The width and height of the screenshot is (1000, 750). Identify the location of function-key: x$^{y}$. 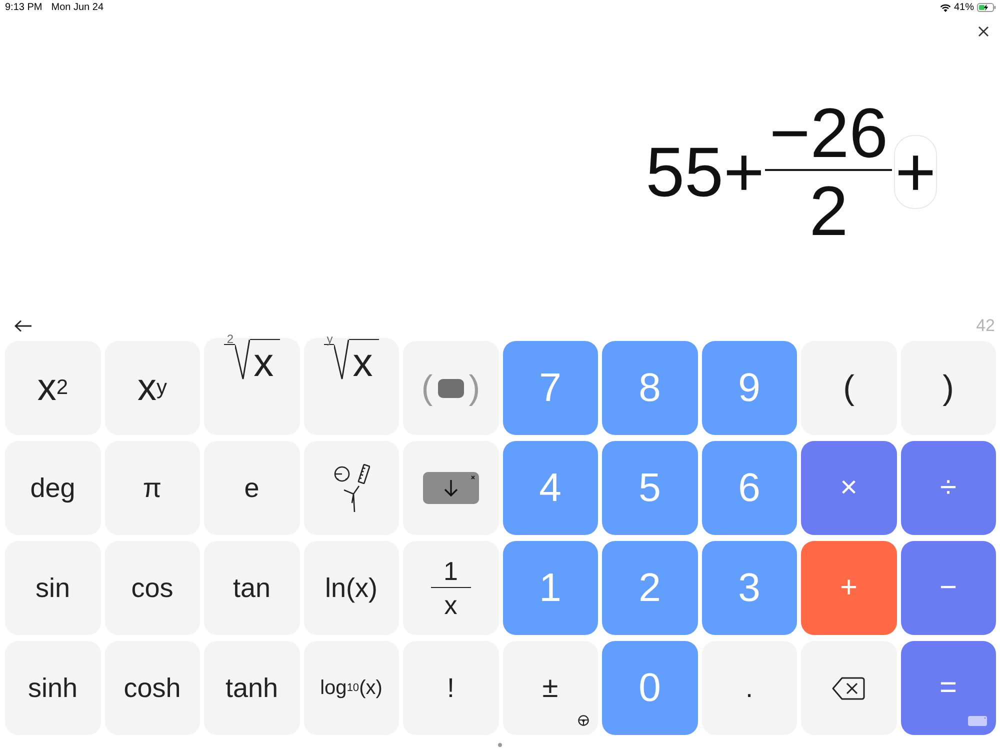
(152, 388).